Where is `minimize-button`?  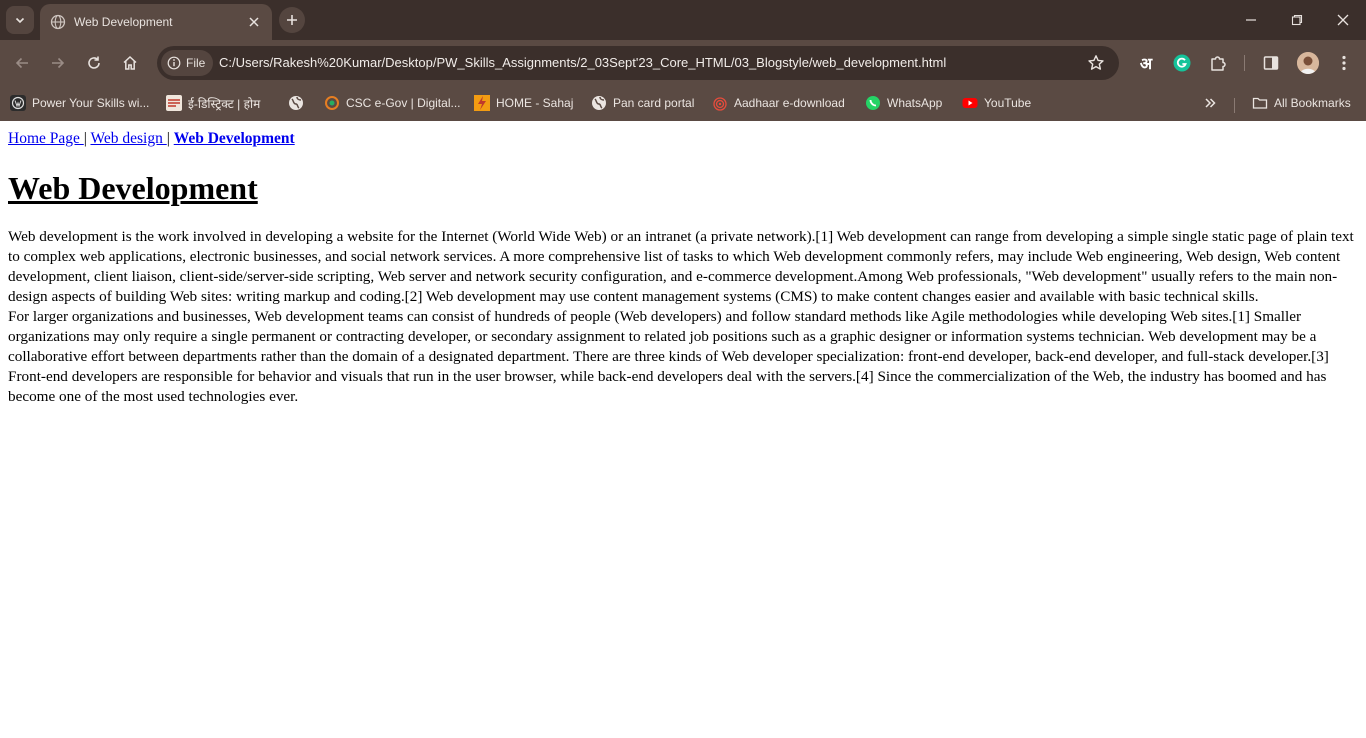 minimize-button is located at coordinates (1251, 20).